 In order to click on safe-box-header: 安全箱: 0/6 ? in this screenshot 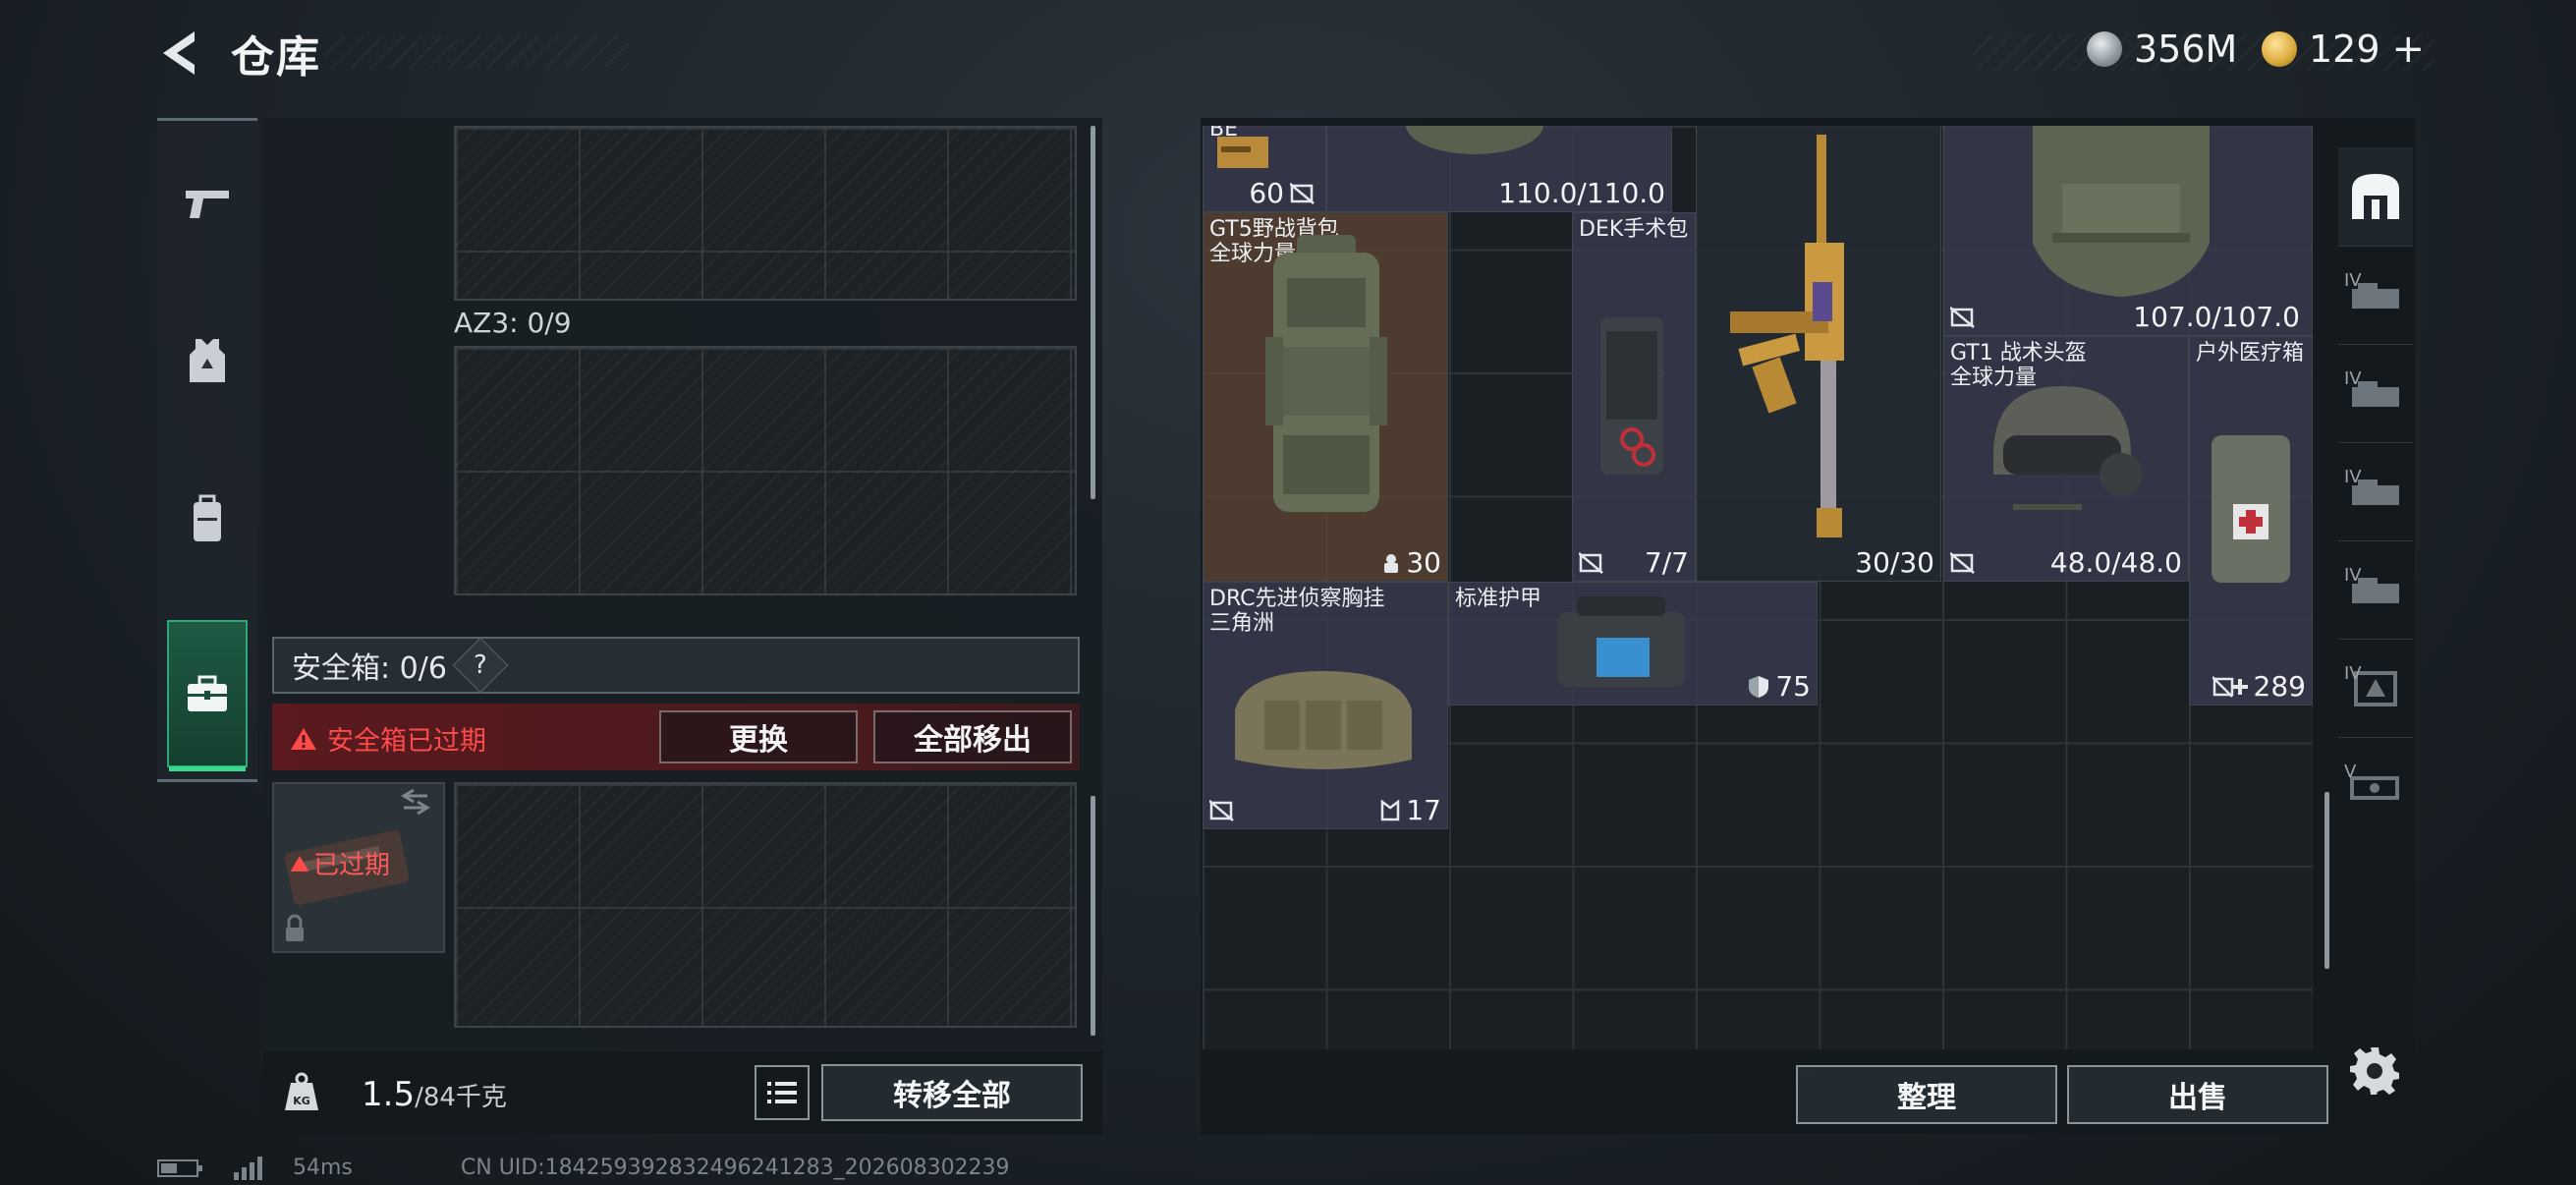, I will do `click(676, 666)`.